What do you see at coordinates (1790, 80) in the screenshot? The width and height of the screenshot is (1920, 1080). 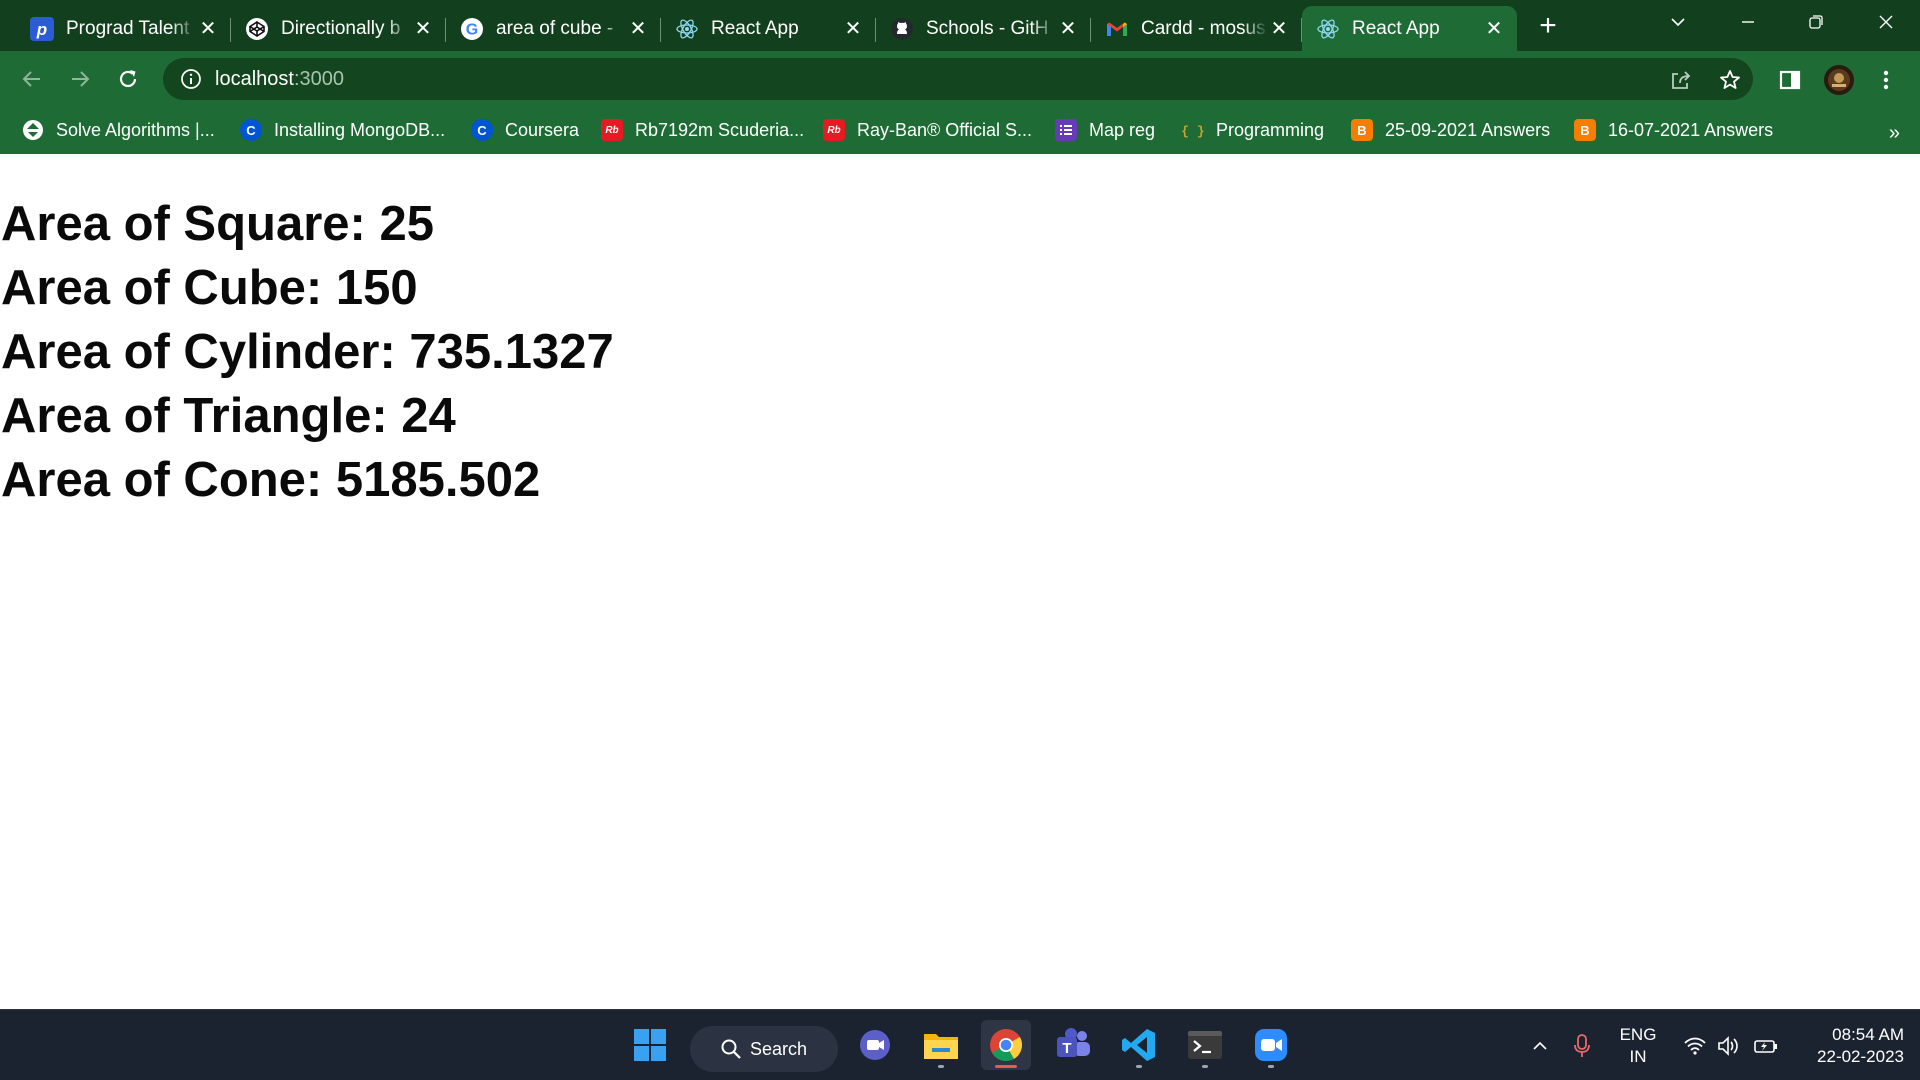 I see `side-panel-icon` at bounding box center [1790, 80].